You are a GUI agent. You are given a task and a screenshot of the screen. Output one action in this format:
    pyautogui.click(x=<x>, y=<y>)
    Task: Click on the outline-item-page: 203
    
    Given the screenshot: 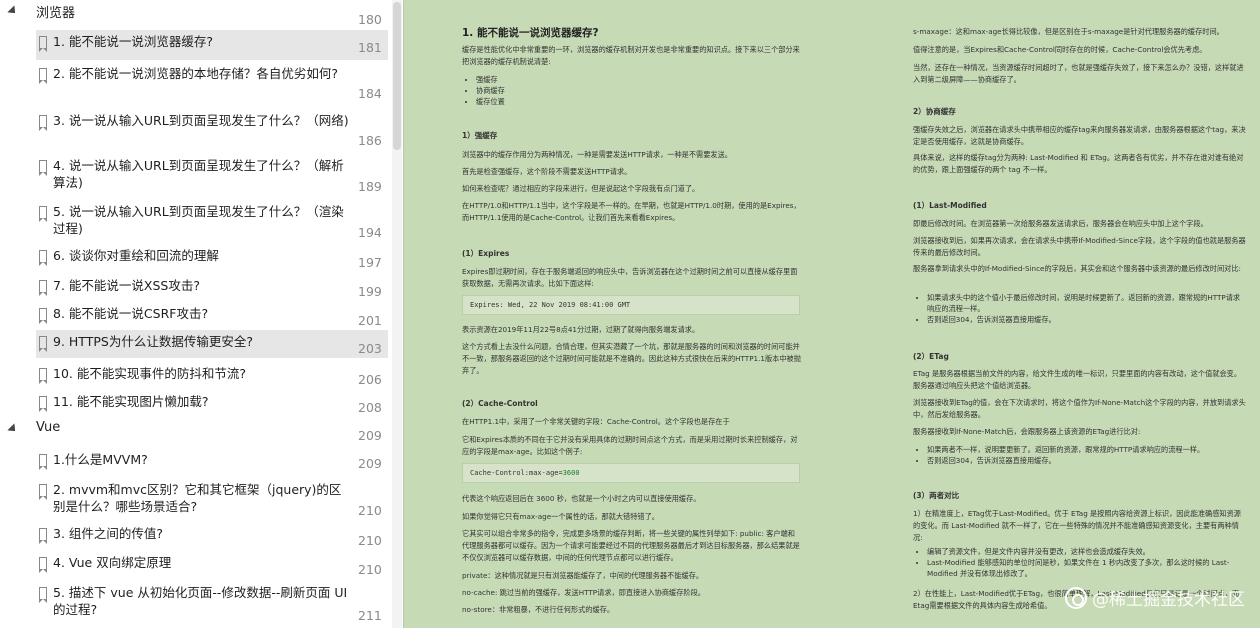 What is the action you would take?
    pyautogui.click(x=370, y=348)
    